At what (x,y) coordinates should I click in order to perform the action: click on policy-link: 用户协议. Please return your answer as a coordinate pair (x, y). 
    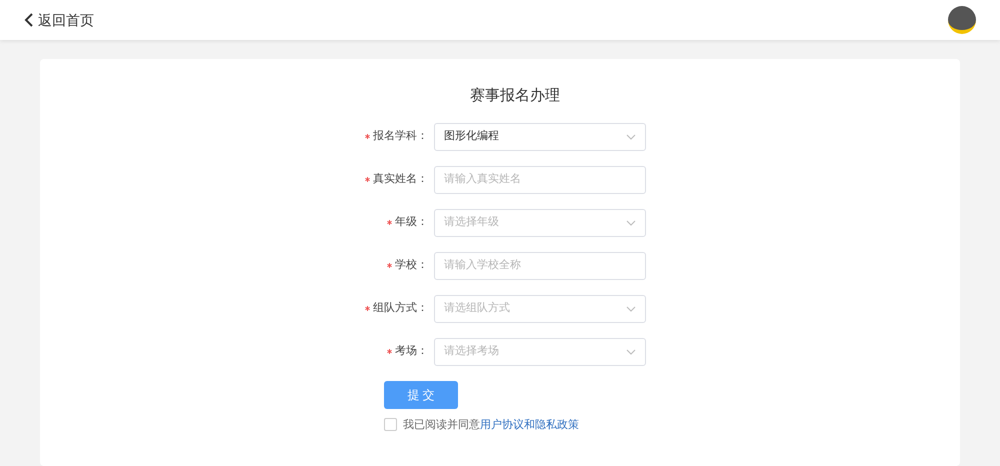
    Looking at the image, I should click on (502, 424).